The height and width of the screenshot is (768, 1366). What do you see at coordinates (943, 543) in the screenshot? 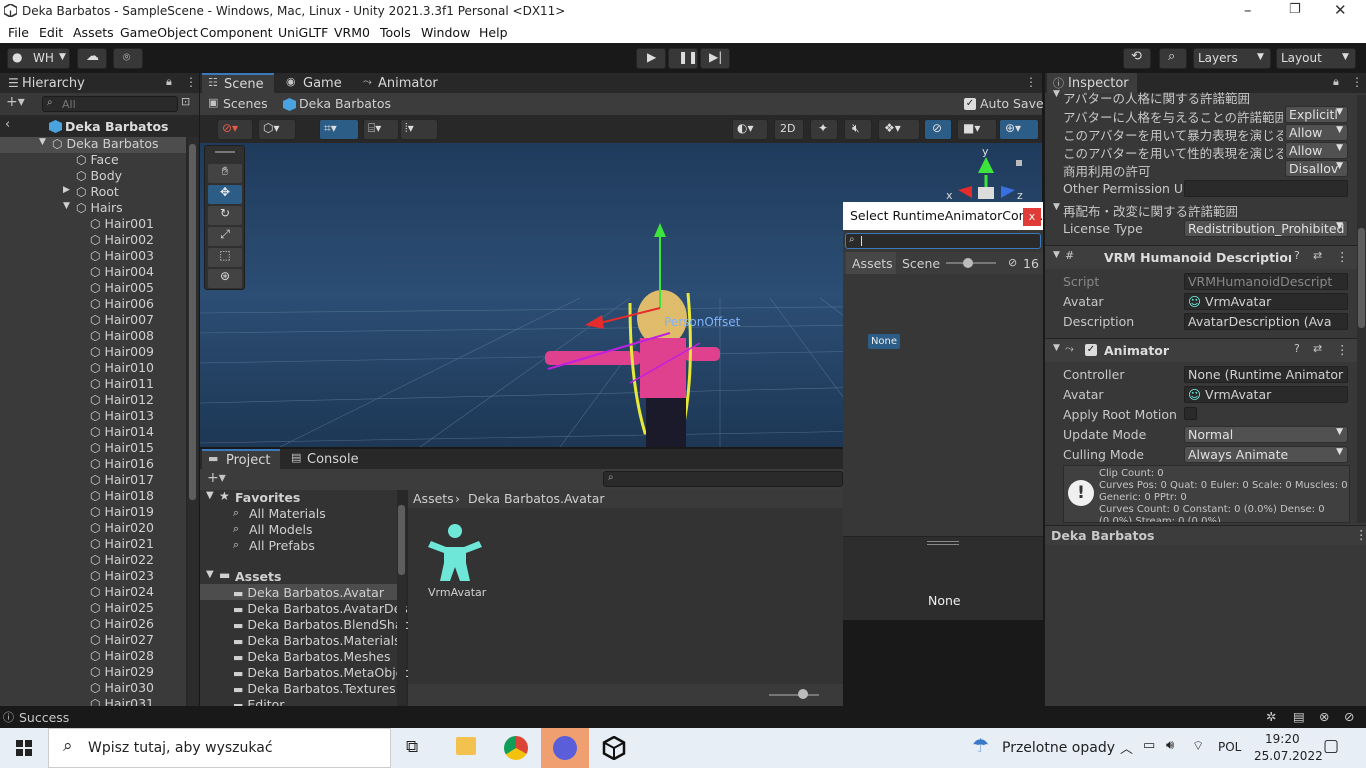
I see `preview-resize-handle` at bounding box center [943, 543].